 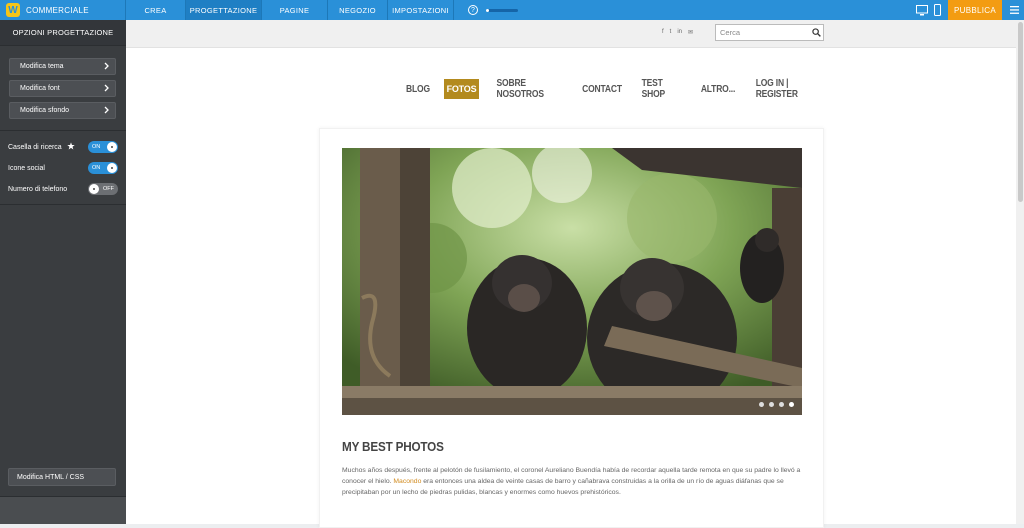 I want to click on tab-negozio: NEGOZIO, so click(x=358, y=10).